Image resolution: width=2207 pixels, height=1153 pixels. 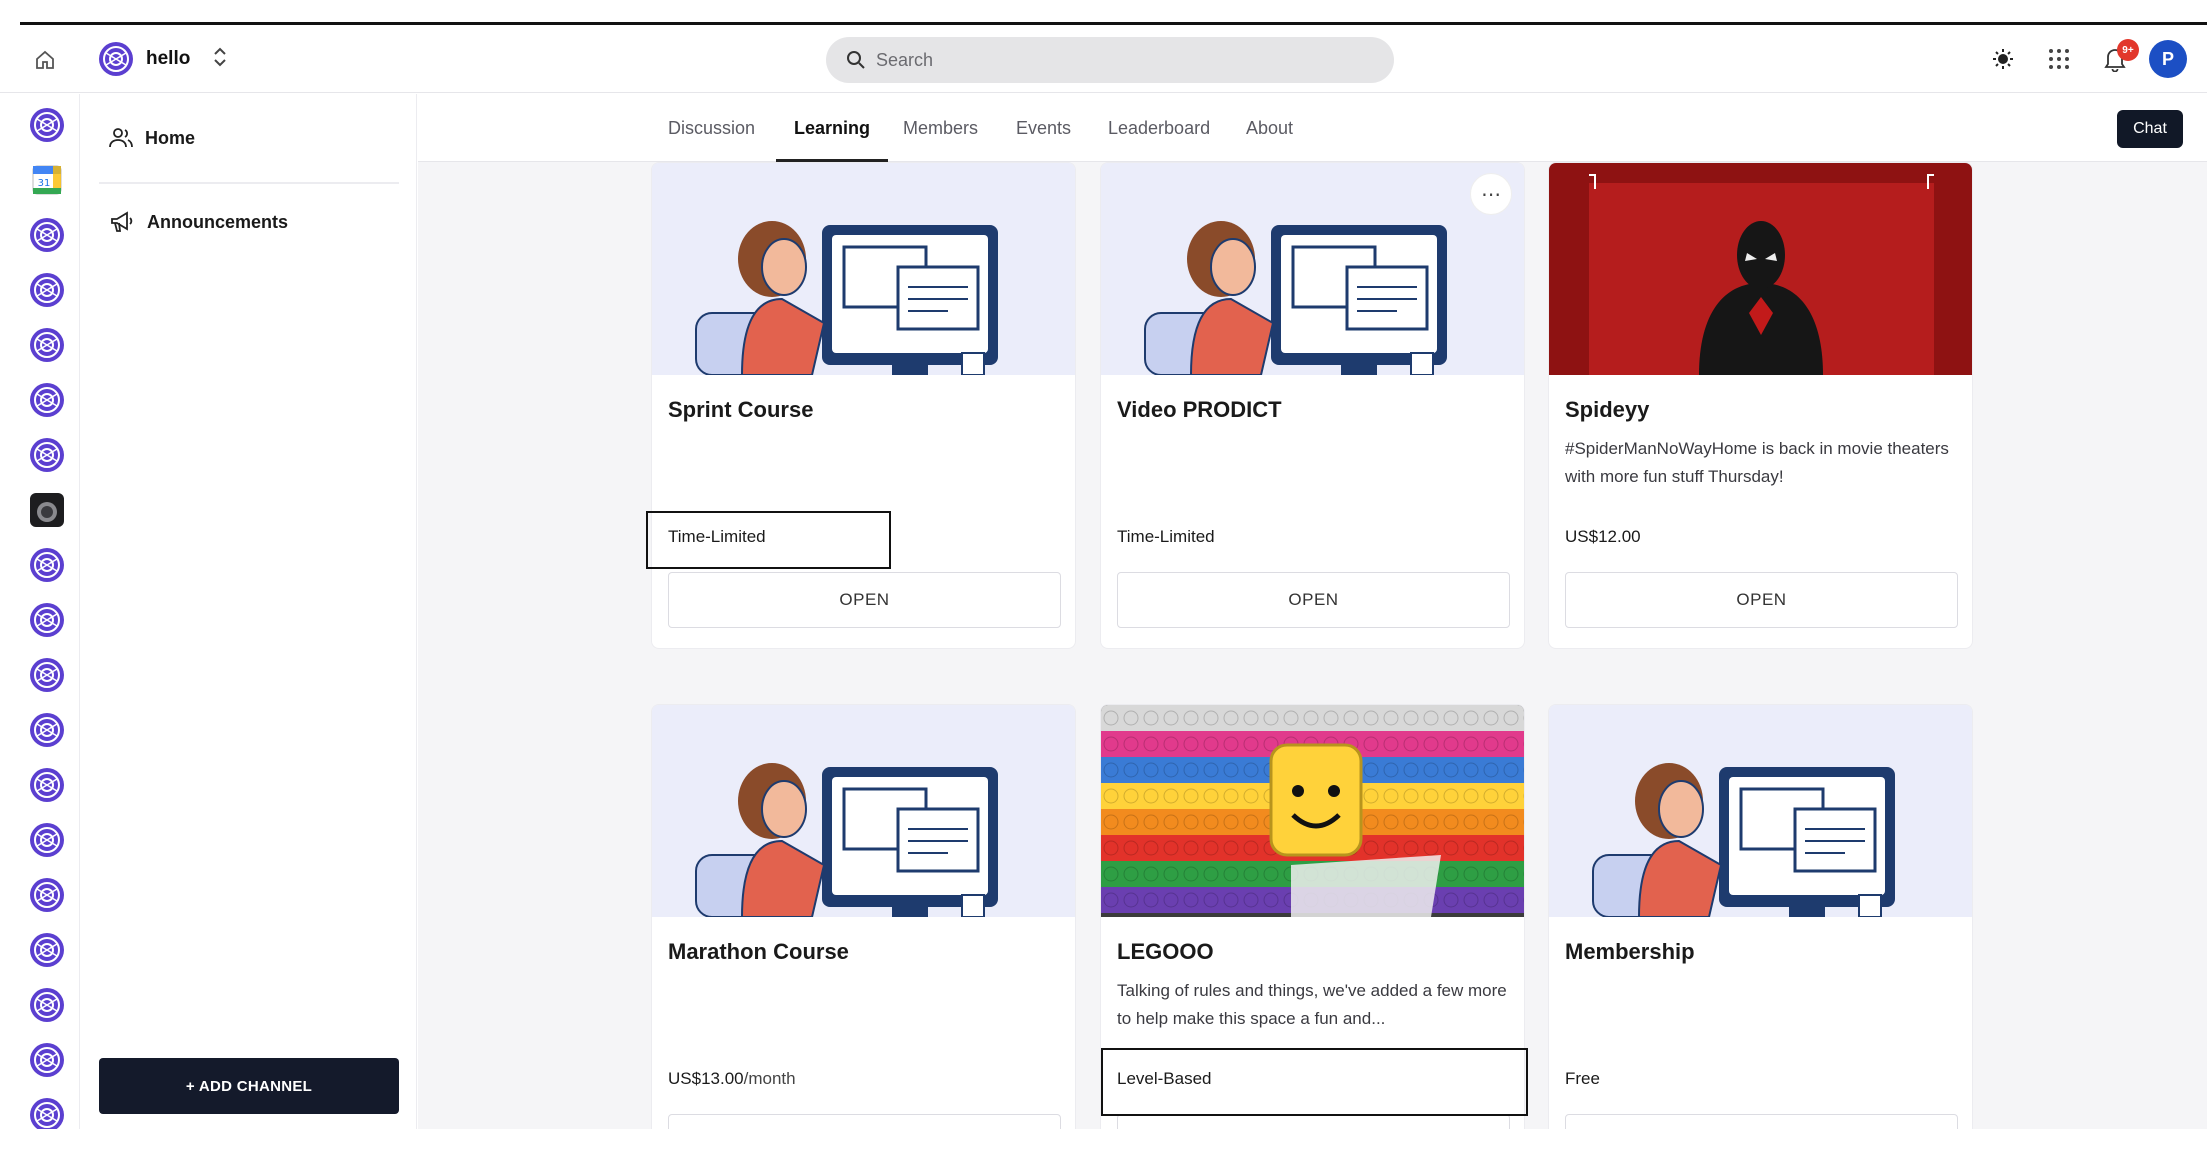 I want to click on search-bar, so click(x=1110, y=60).